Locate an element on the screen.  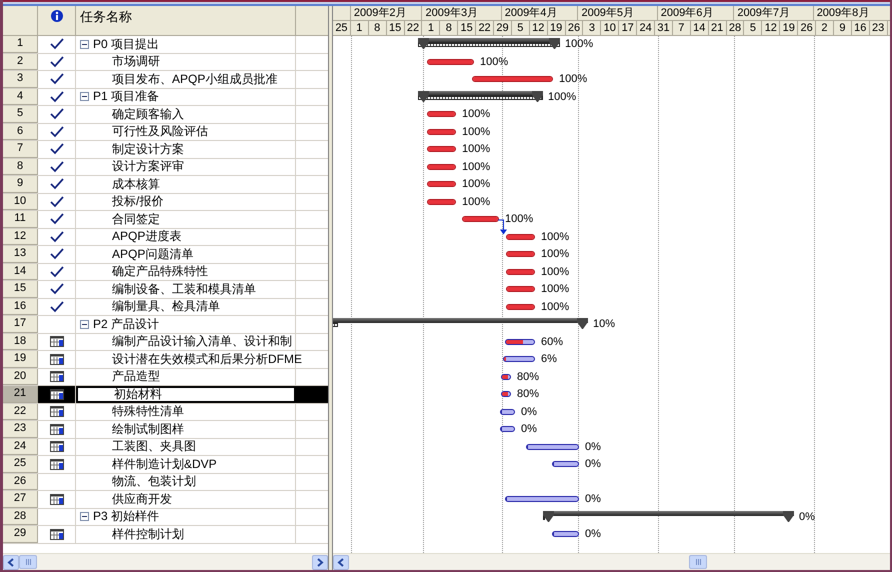
scroll-right-button is located at coordinates (320, 562).